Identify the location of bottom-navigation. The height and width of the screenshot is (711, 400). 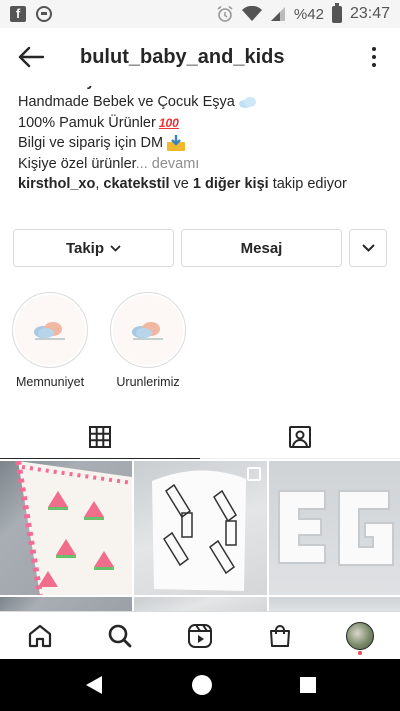
(200, 635).